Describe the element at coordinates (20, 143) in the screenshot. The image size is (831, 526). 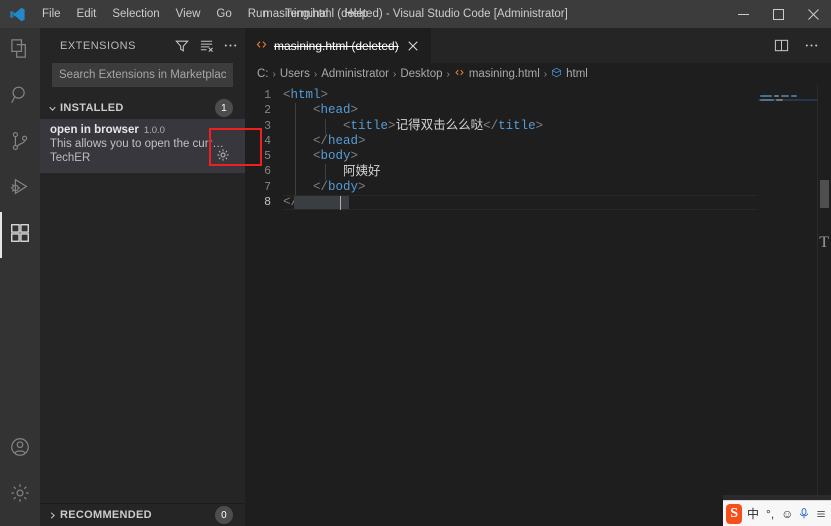
I see `activity-item-source-control` at that location.